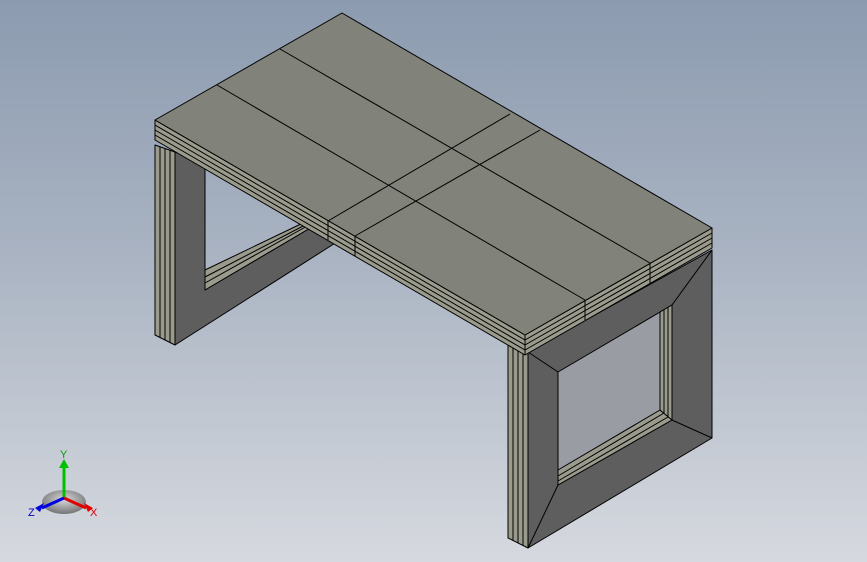  I want to click on axis-triad: Y X Z, so click(64, 486).